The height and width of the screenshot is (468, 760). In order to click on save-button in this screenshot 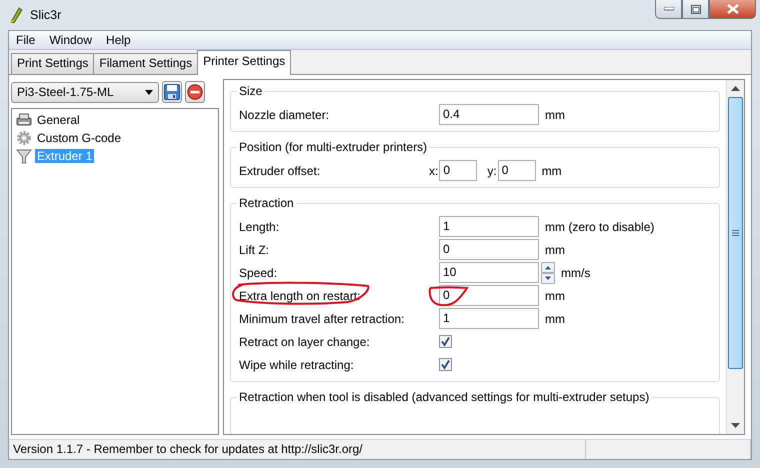, I will do `click(172, 92)`.